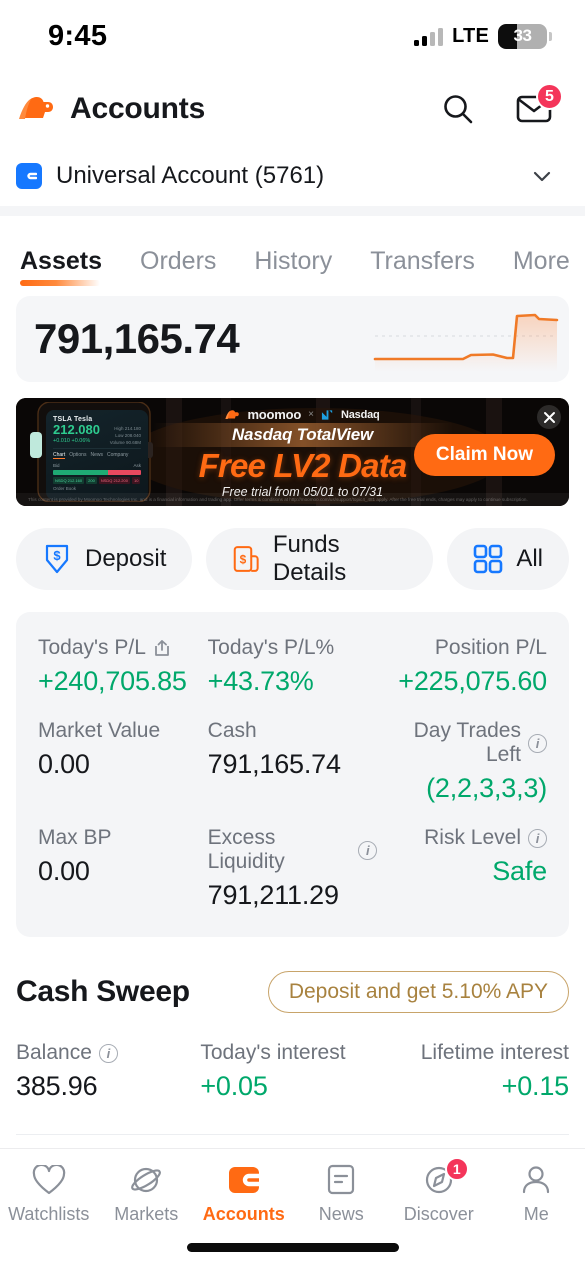  I want to click on stat-label: Today's P/L%, so click(271, 647).